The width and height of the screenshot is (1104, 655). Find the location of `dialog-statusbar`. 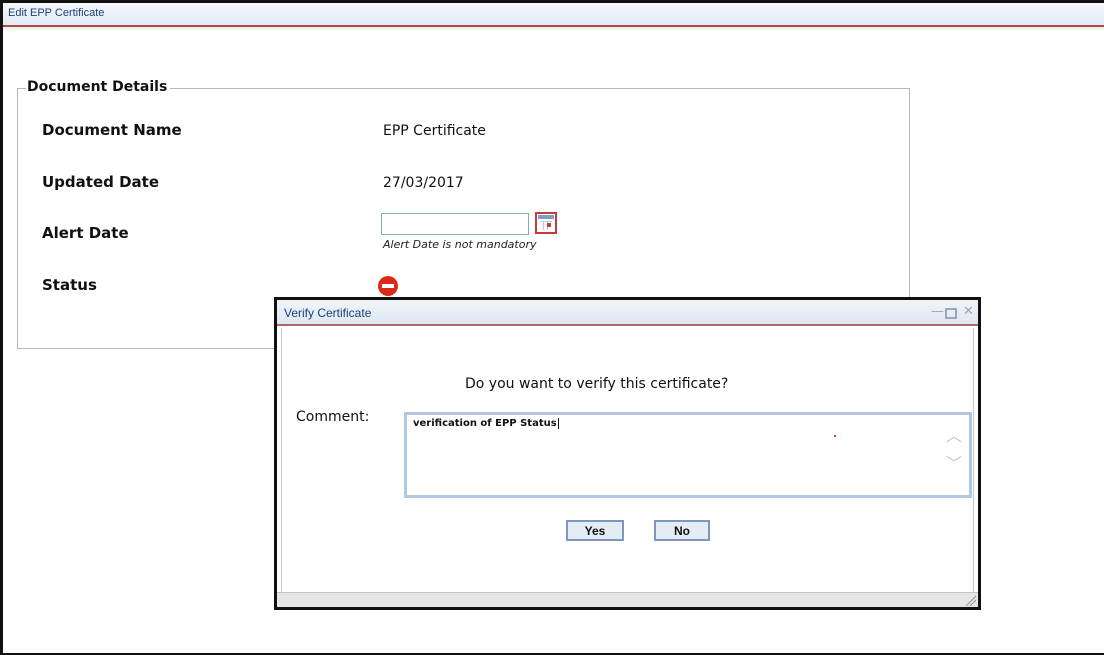

dialog-statusbar is located at coordinates (627, 599).